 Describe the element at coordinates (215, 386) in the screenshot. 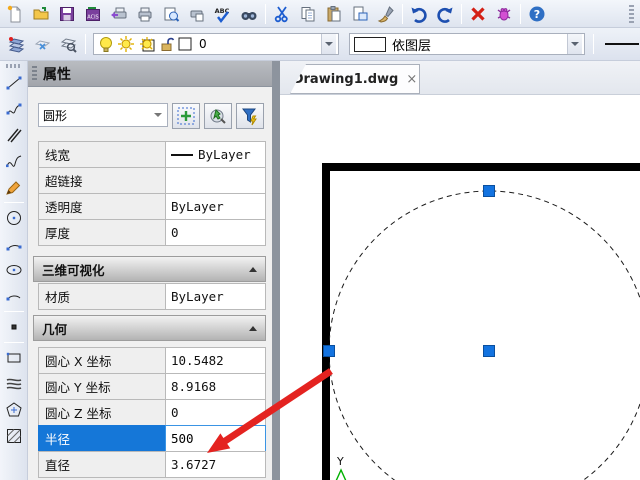

I see `property-value: 8.9168` at that location.